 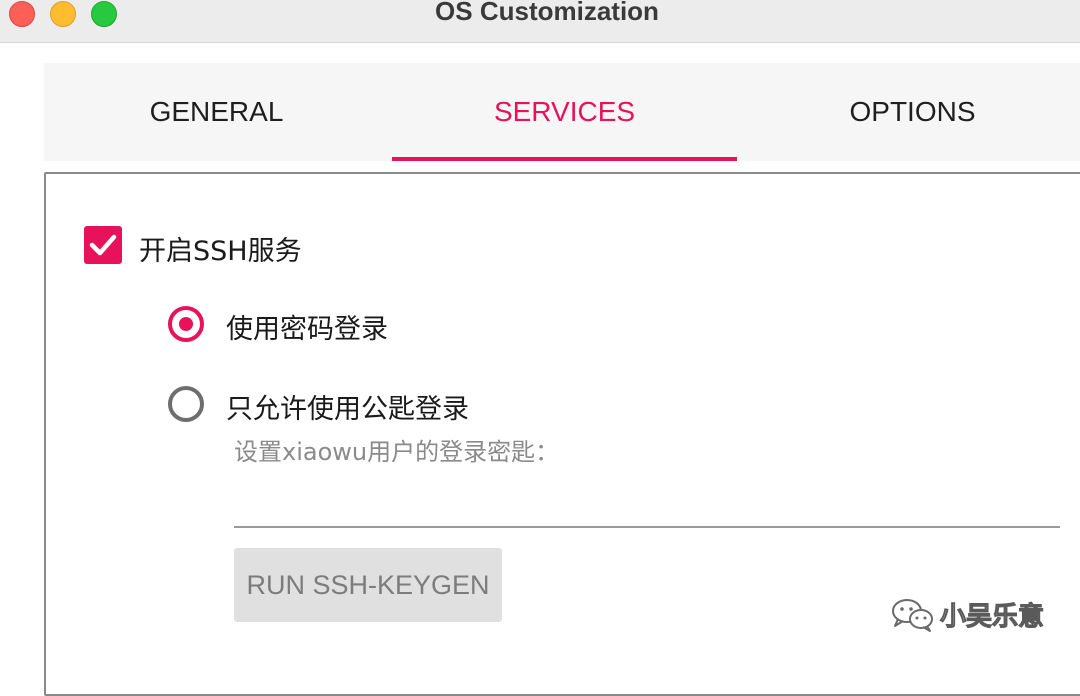 I want to click on password-login-radio, so click(x=186, y=324).